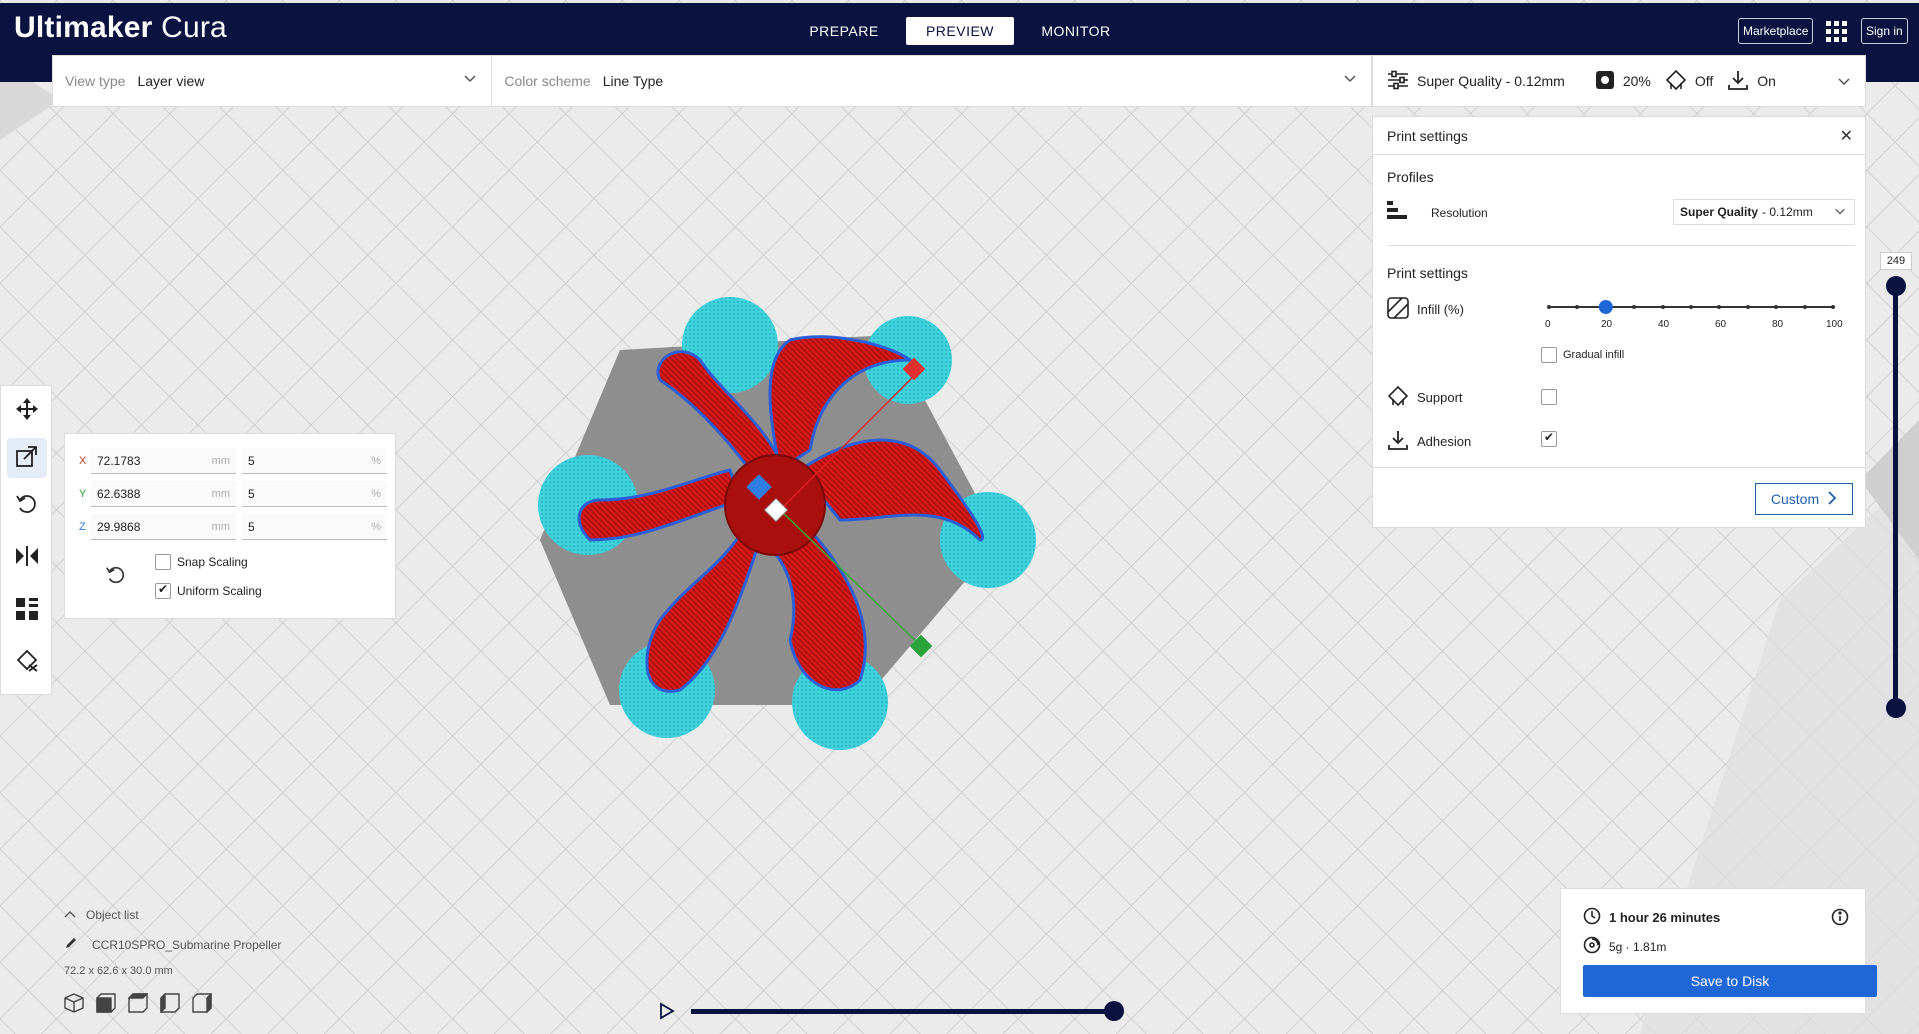 This screenshot has height=1034, width=1919. Describe the element at coordinates (1721, 324) in the screenshot. I see `tick-label: 60` at that location.